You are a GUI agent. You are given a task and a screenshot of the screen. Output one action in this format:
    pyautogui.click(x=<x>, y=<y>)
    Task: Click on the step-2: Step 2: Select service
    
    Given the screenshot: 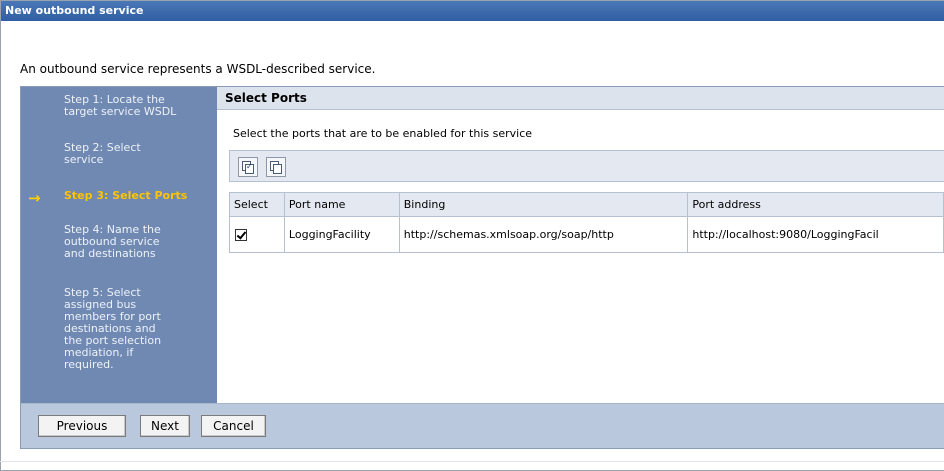 What is the action you would take?
    pyautogui.click(x=102, y=153)
    